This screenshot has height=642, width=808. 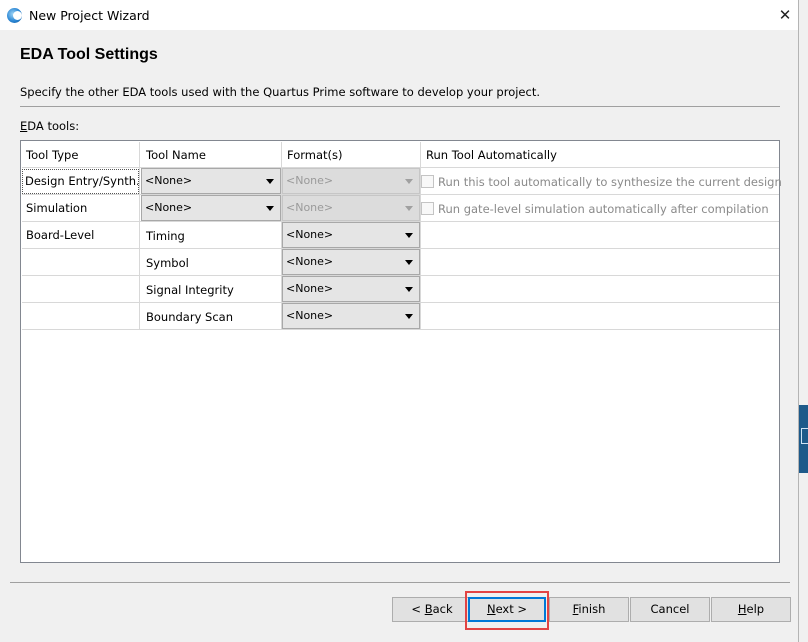 I want to click on cancel-button: Cancel, so click(x=670, y=609).